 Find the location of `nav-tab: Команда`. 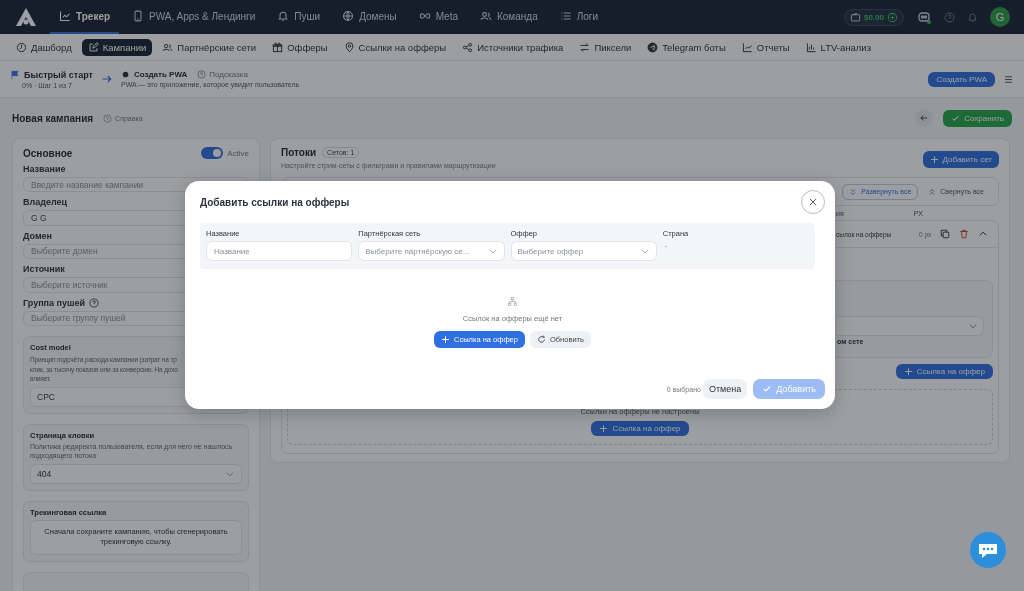

nav-tab: Команда is located at coordinates (508, 17).